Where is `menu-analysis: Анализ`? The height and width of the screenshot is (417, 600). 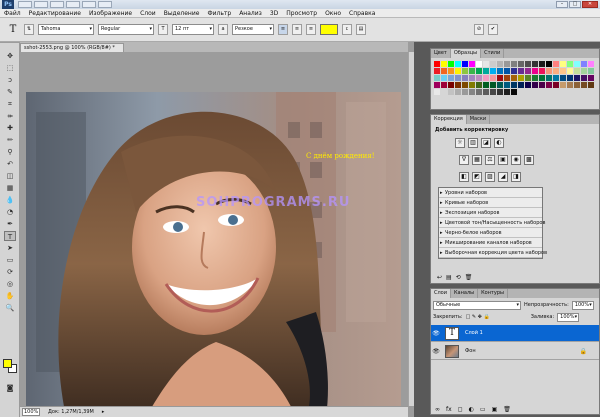
menu-analysis: Анализ is located at coordinates (250, 13).